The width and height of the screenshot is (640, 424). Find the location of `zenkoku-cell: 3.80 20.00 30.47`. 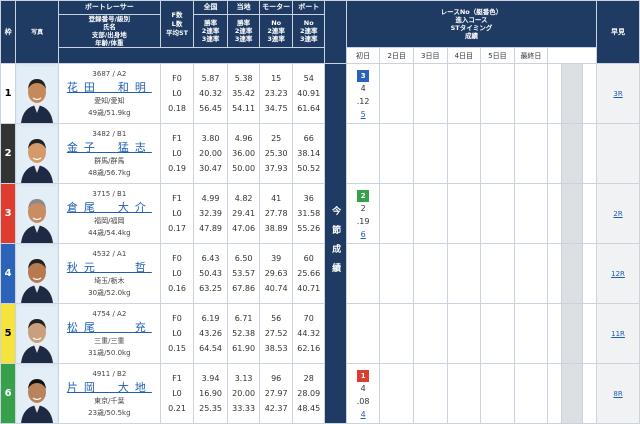

zenkoku-cell: 3.80 20.00 30.47 is located at coordinates (210, 153).